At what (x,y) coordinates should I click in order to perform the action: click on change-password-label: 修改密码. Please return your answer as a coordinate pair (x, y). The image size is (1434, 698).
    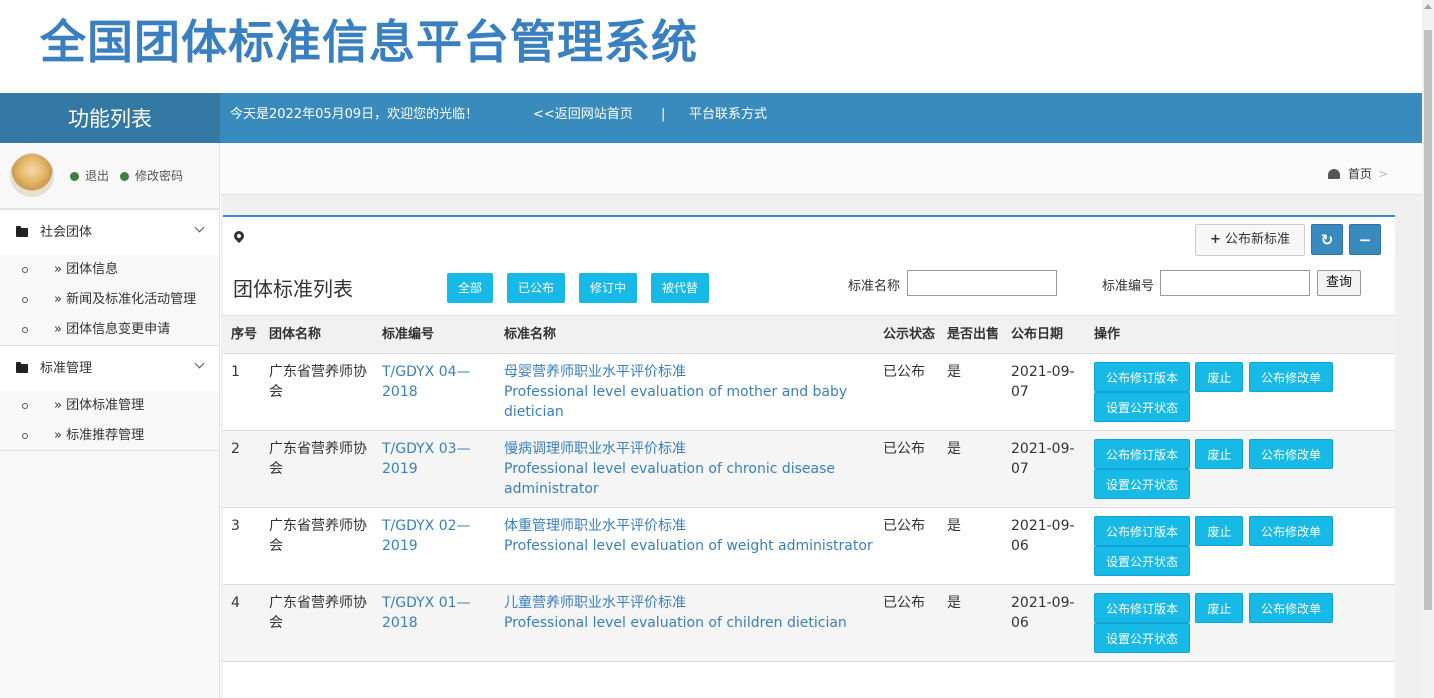
    Looking at the image, I should click on (159, 176).